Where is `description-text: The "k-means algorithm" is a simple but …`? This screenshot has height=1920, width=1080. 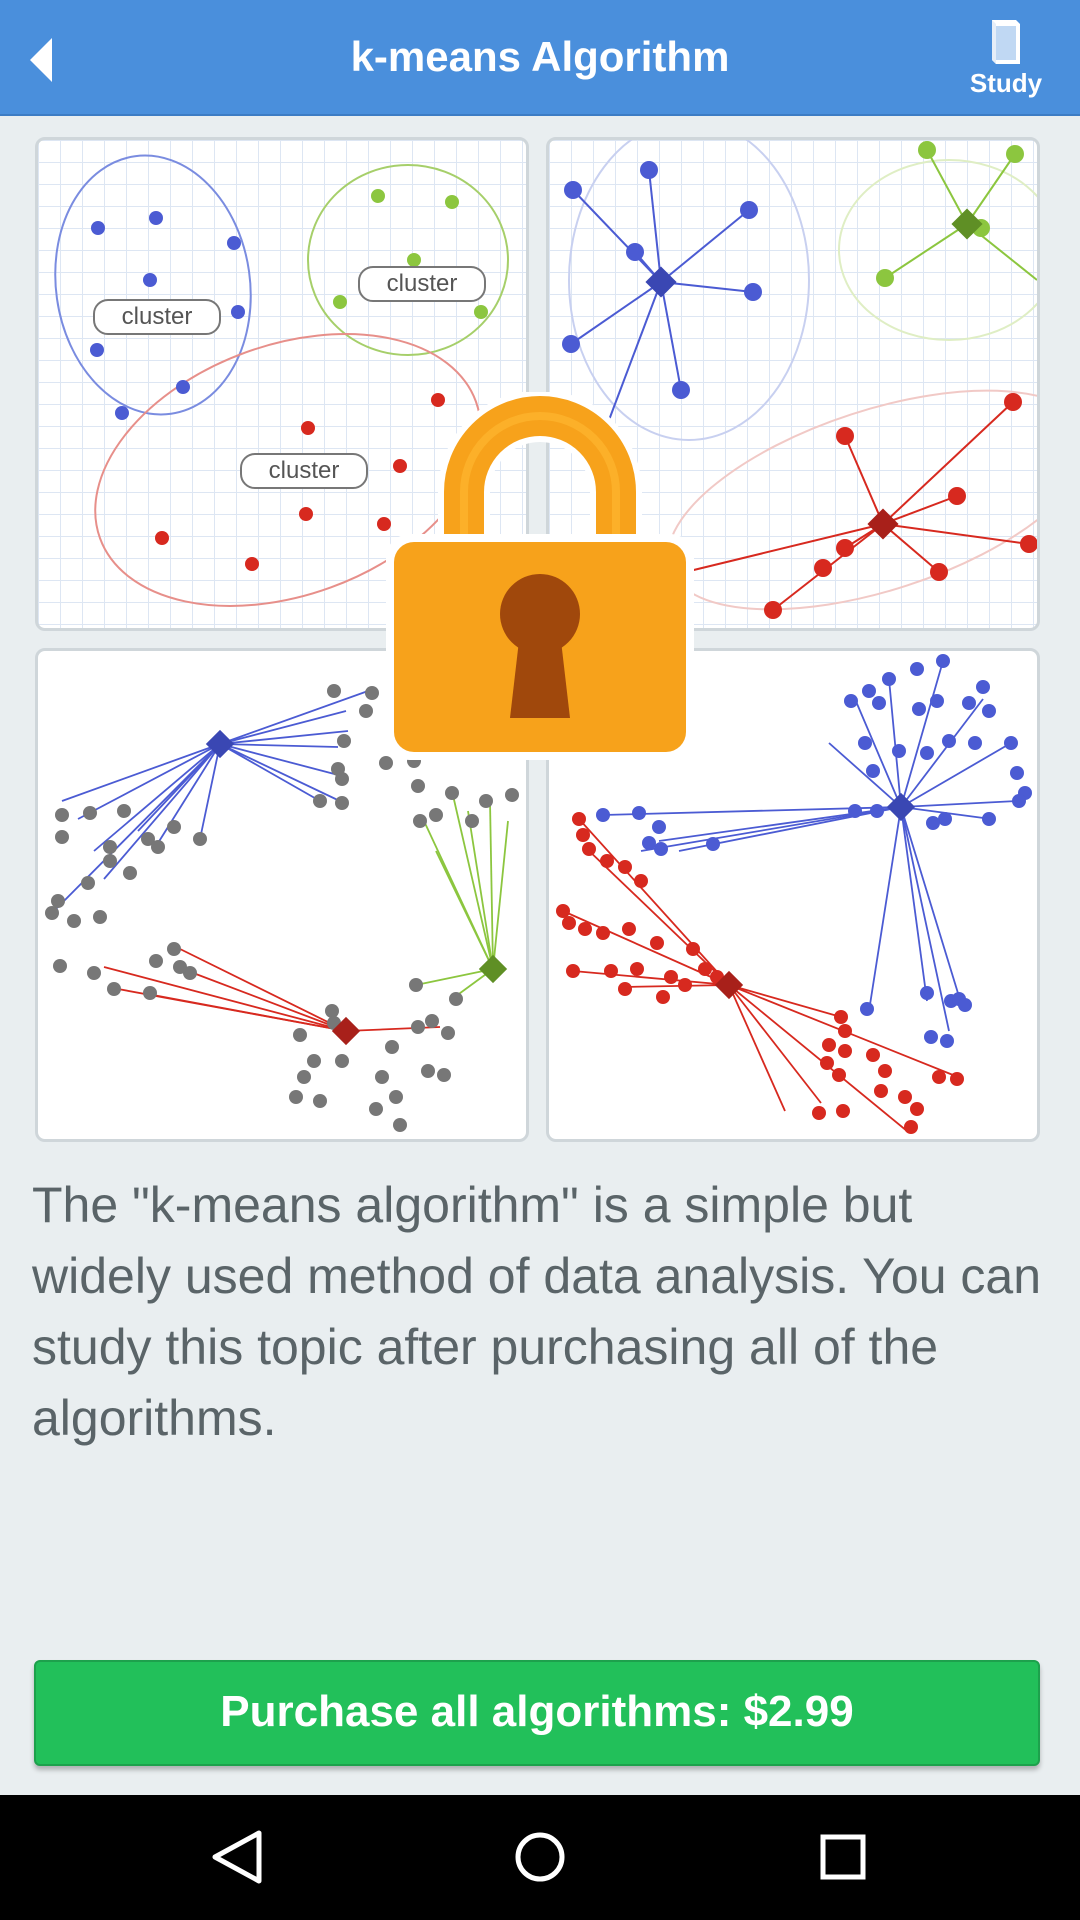
description-text: The "k-means algorithm" is a simple but … is located at coordinates (537, 1311).